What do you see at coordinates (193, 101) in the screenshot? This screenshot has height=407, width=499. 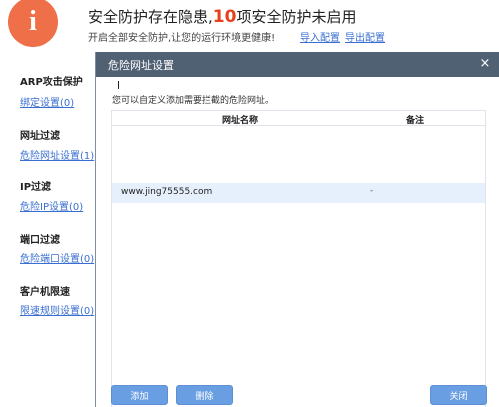 I see `dialog-description: 您可以自定义添加需要拦截的危险网址。` at bounding box center [193, 101].